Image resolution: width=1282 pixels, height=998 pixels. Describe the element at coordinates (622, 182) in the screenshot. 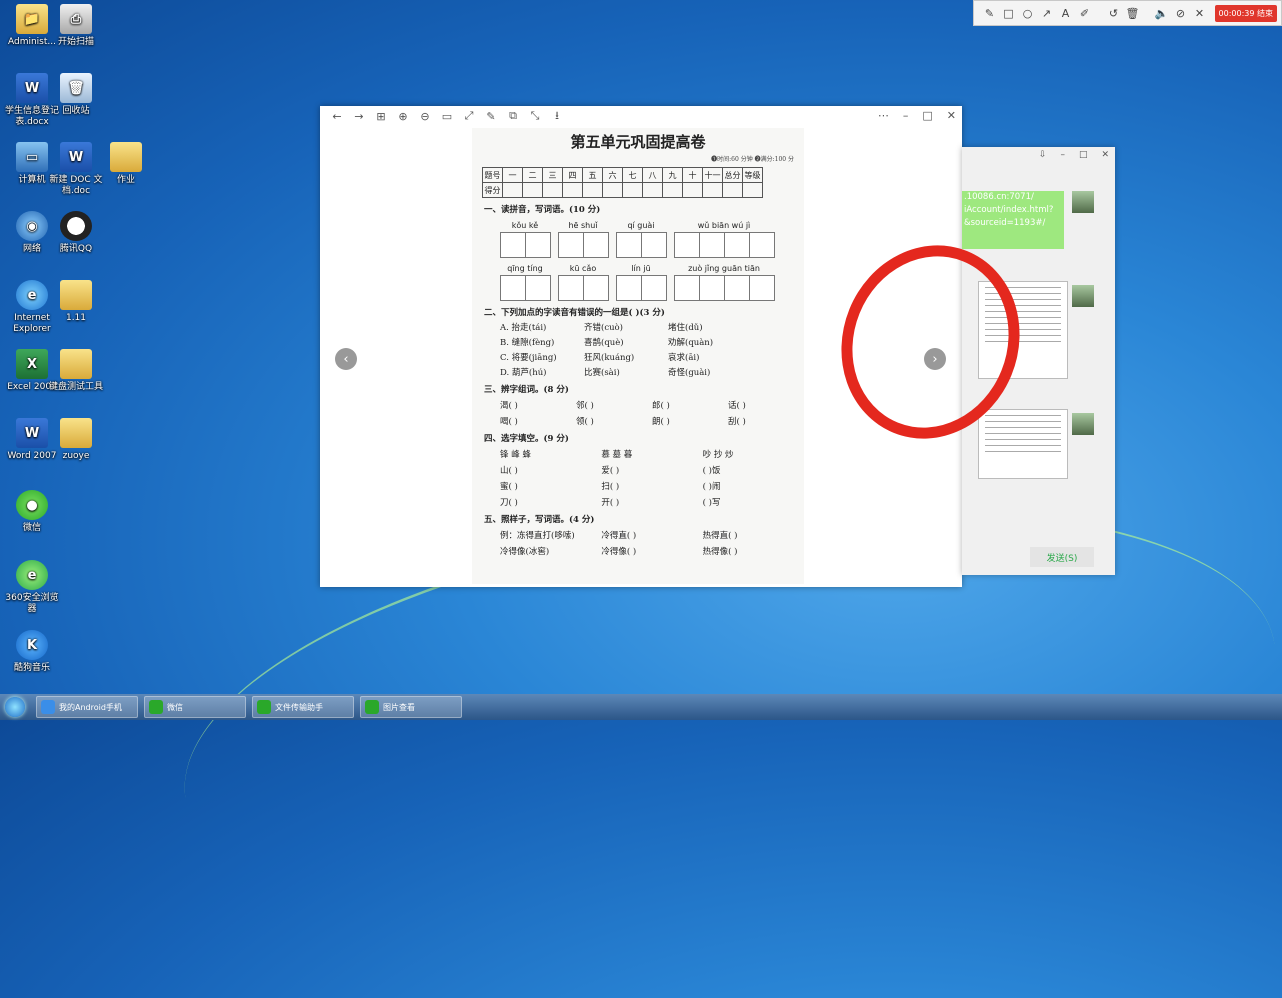

I see `score-table: 题号一二三四五六七八九十十一 总分 等级 得分` at that location.